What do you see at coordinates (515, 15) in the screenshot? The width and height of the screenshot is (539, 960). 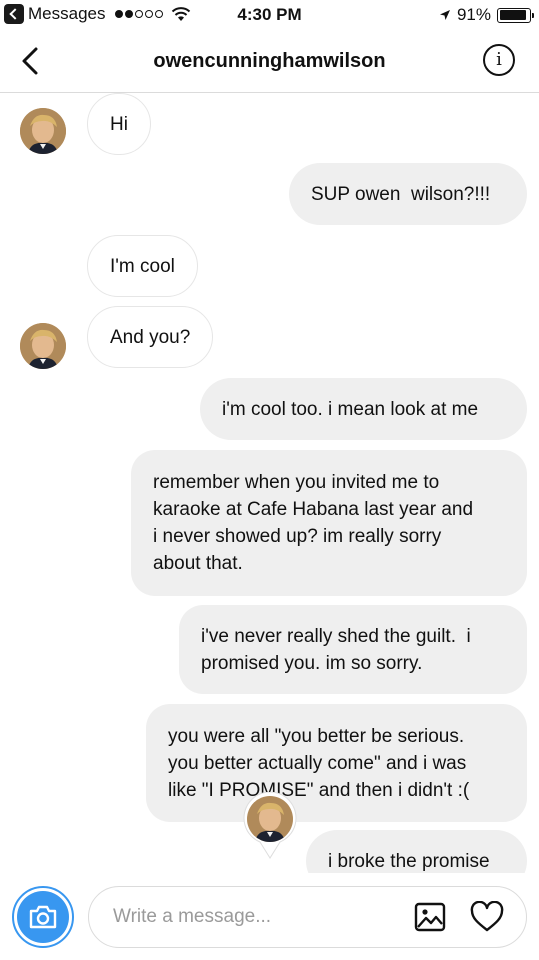 I see `battery-icon` at bounding box center [515, 15].